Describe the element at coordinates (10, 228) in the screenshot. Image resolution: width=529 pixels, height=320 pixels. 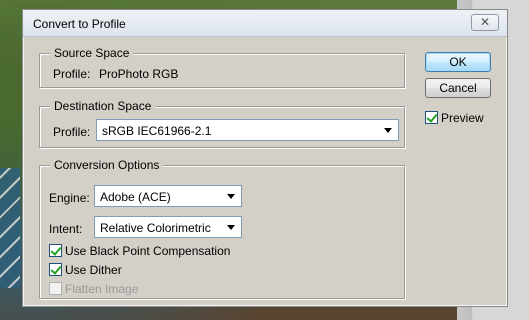
I see `background-photo-detail` at that location.